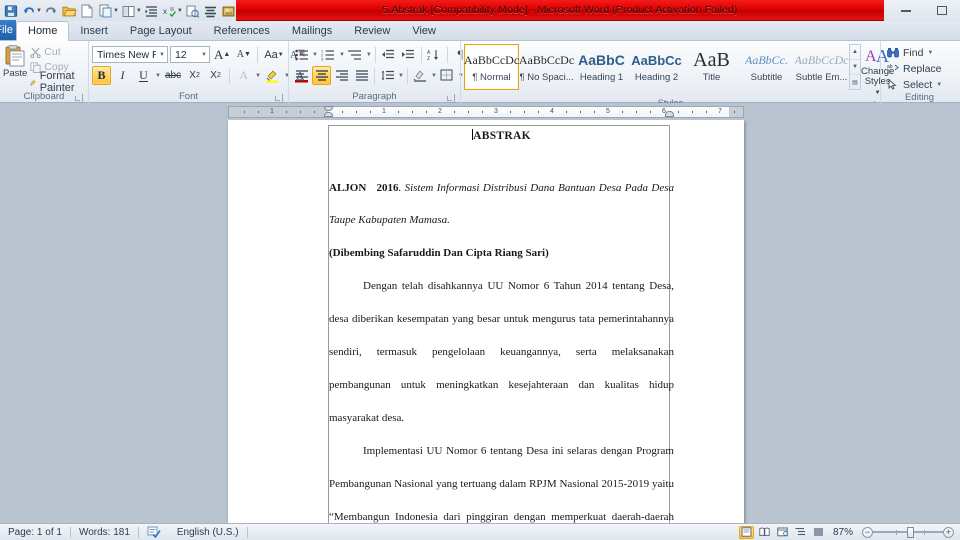 The width and height of the screenshot is (960, 540). I want to click on status-language: English (U.S.), so click(208, 532).